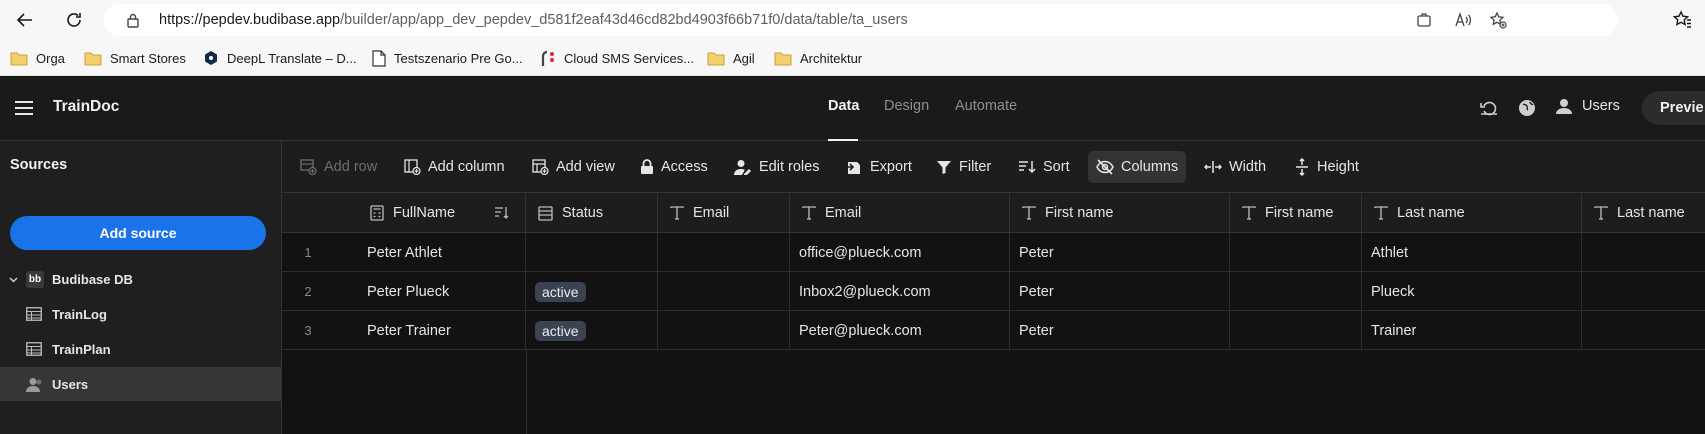 This screenshot has width=1705, height=434. Describe the element at coordinates (1027, 167) in the screenshot. I see `sort-icon` at that location.